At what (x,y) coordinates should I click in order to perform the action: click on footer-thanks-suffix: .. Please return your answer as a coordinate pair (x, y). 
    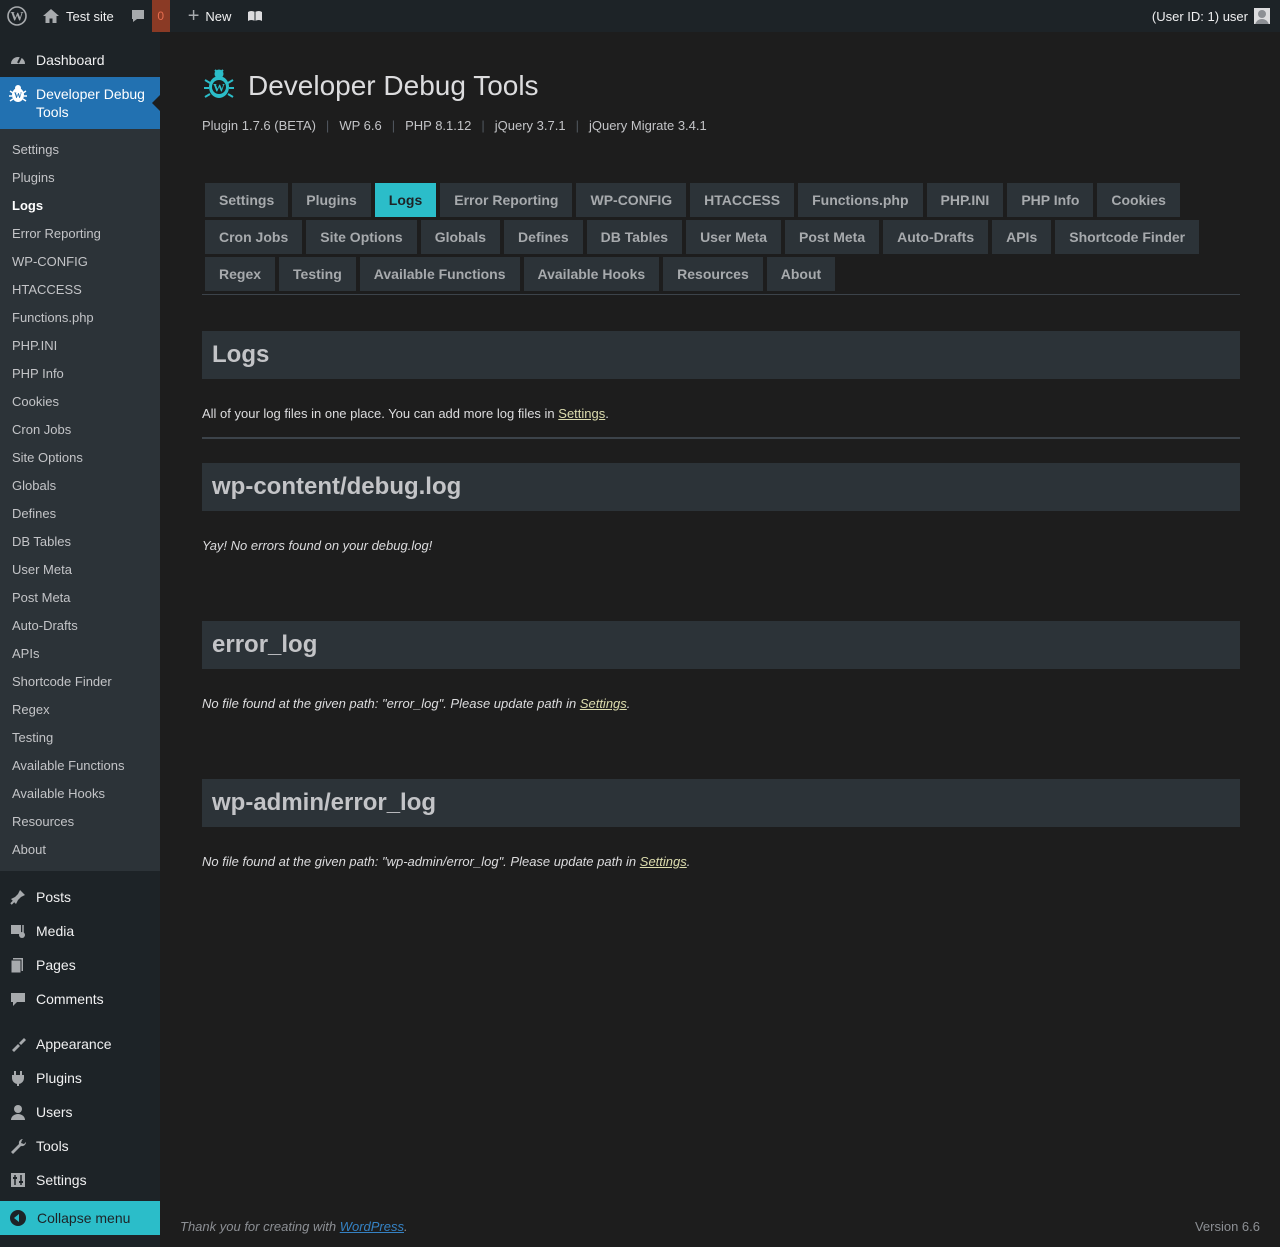
    Looking at the image, I should click on (406, 1226).